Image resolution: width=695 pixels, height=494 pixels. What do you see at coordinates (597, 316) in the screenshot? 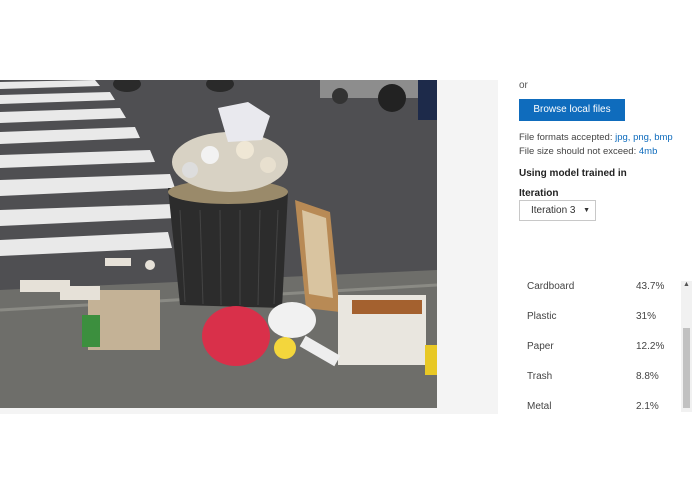
I see `list-item: Plastic 31%` at bounding box center [597, 316].